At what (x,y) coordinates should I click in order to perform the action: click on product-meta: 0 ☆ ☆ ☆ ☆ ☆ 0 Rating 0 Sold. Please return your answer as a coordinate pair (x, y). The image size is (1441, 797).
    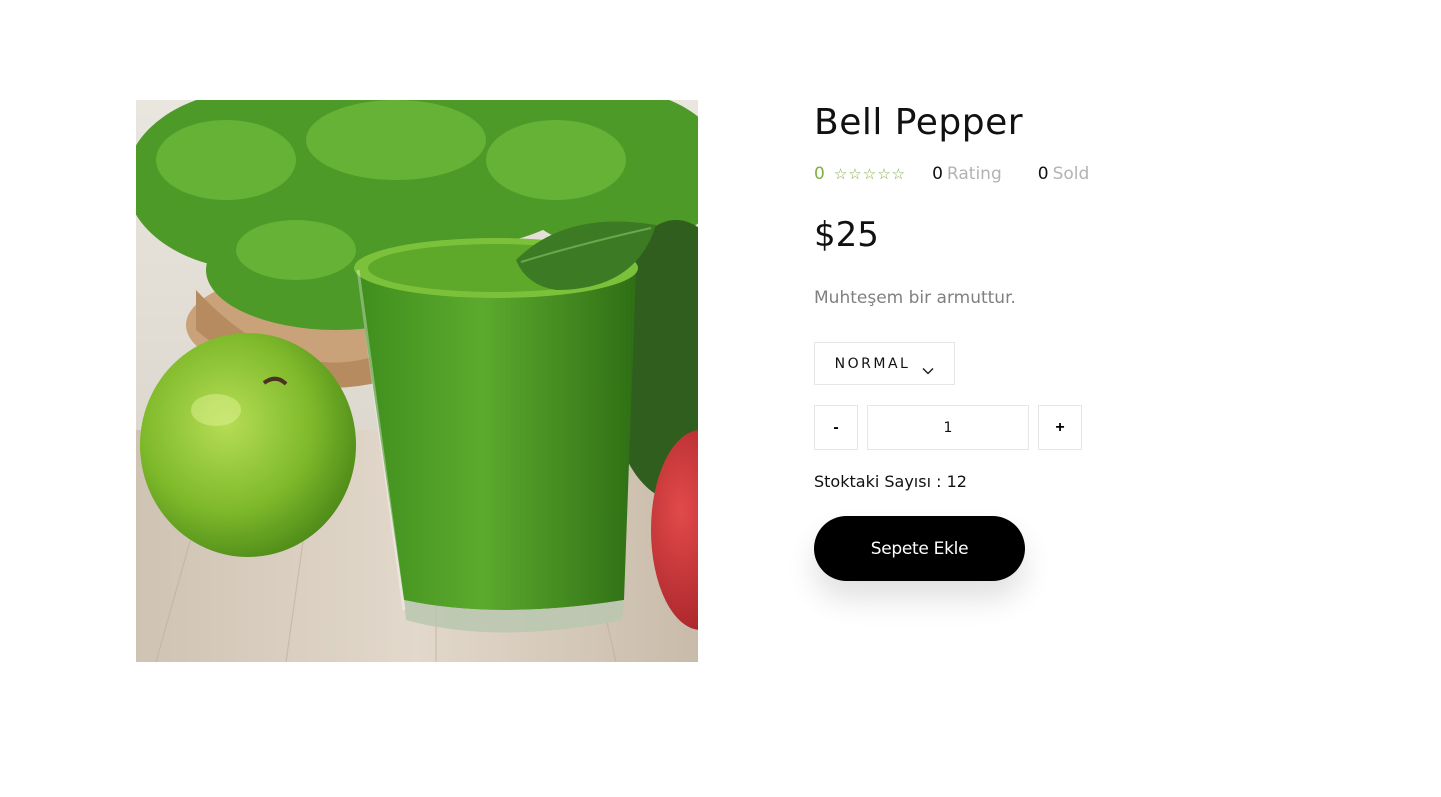
    Looking at the image, I should click on (951, 174).